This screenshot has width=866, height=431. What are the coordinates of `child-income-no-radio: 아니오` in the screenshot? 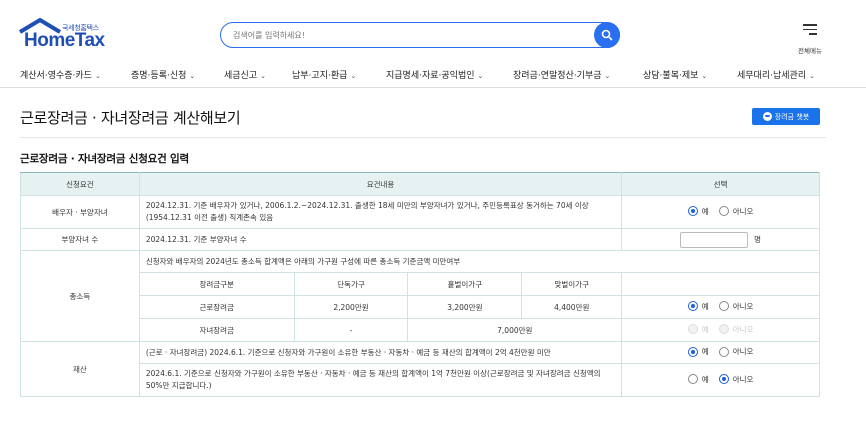 It's located at (736, 329).